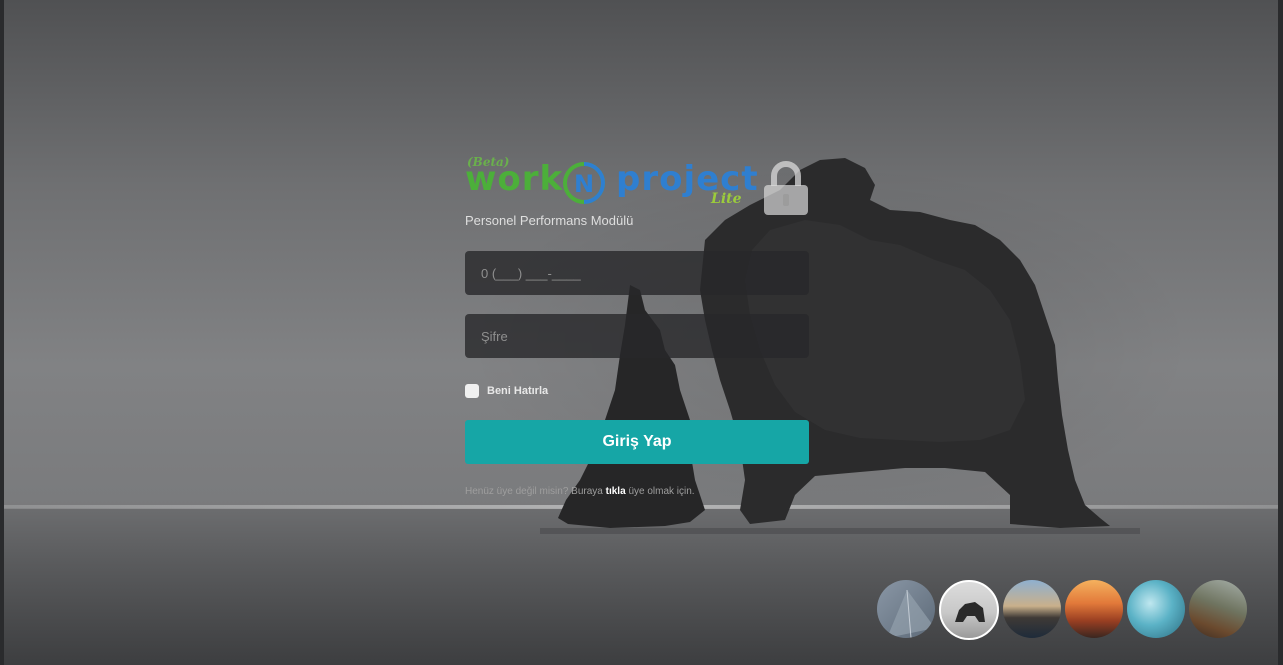  Describe the element at coordinates (637, 336) in the screenshot. I see `password-input` at that location.